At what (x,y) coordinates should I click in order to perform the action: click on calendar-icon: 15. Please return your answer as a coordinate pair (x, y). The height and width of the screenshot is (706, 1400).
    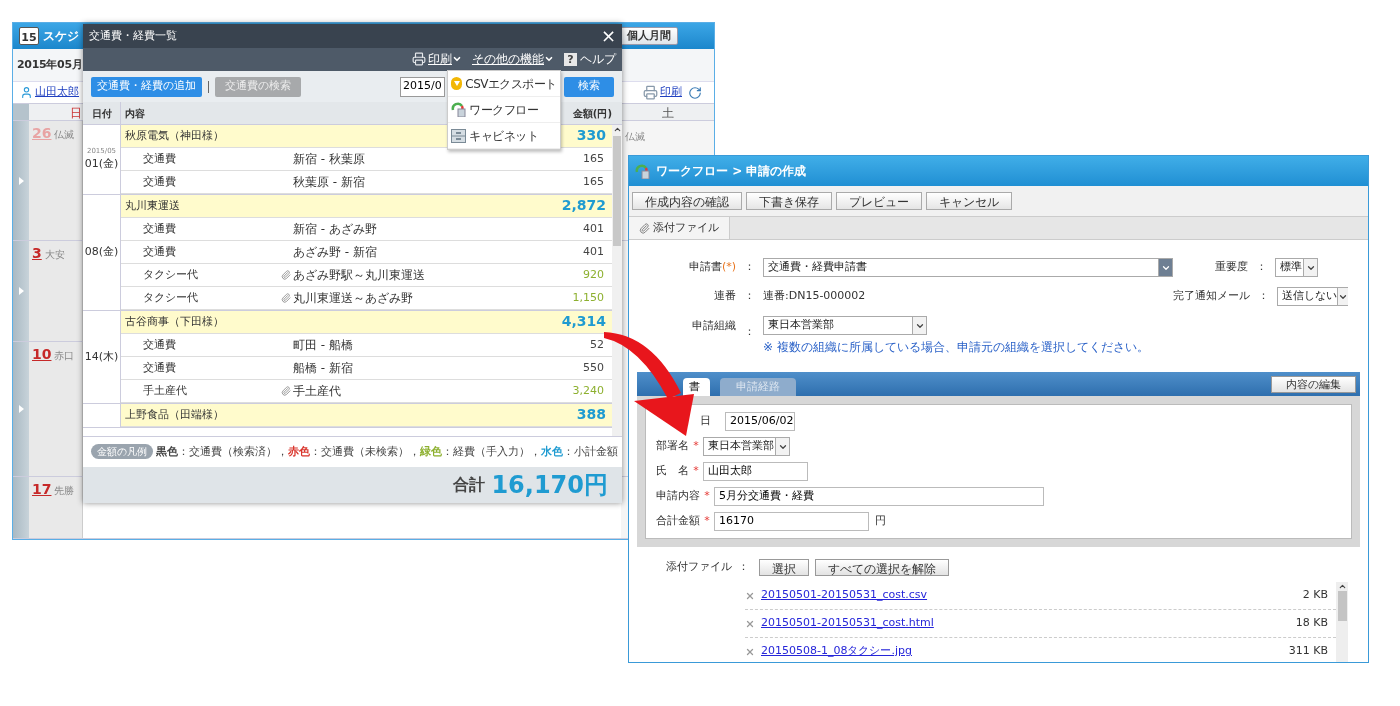
    Looking at the image, I should click on (29, 36).